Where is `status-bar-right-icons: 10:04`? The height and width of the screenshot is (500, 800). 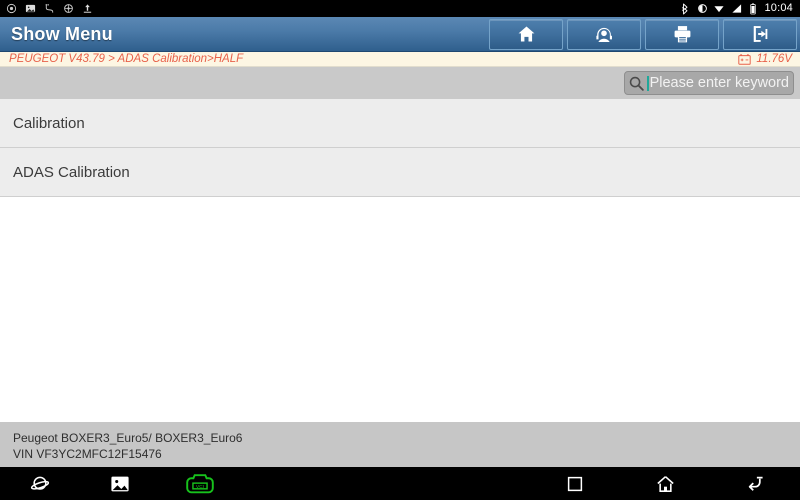
status-bar-right-icons: 10:04 is located at coordinates (737, 9).